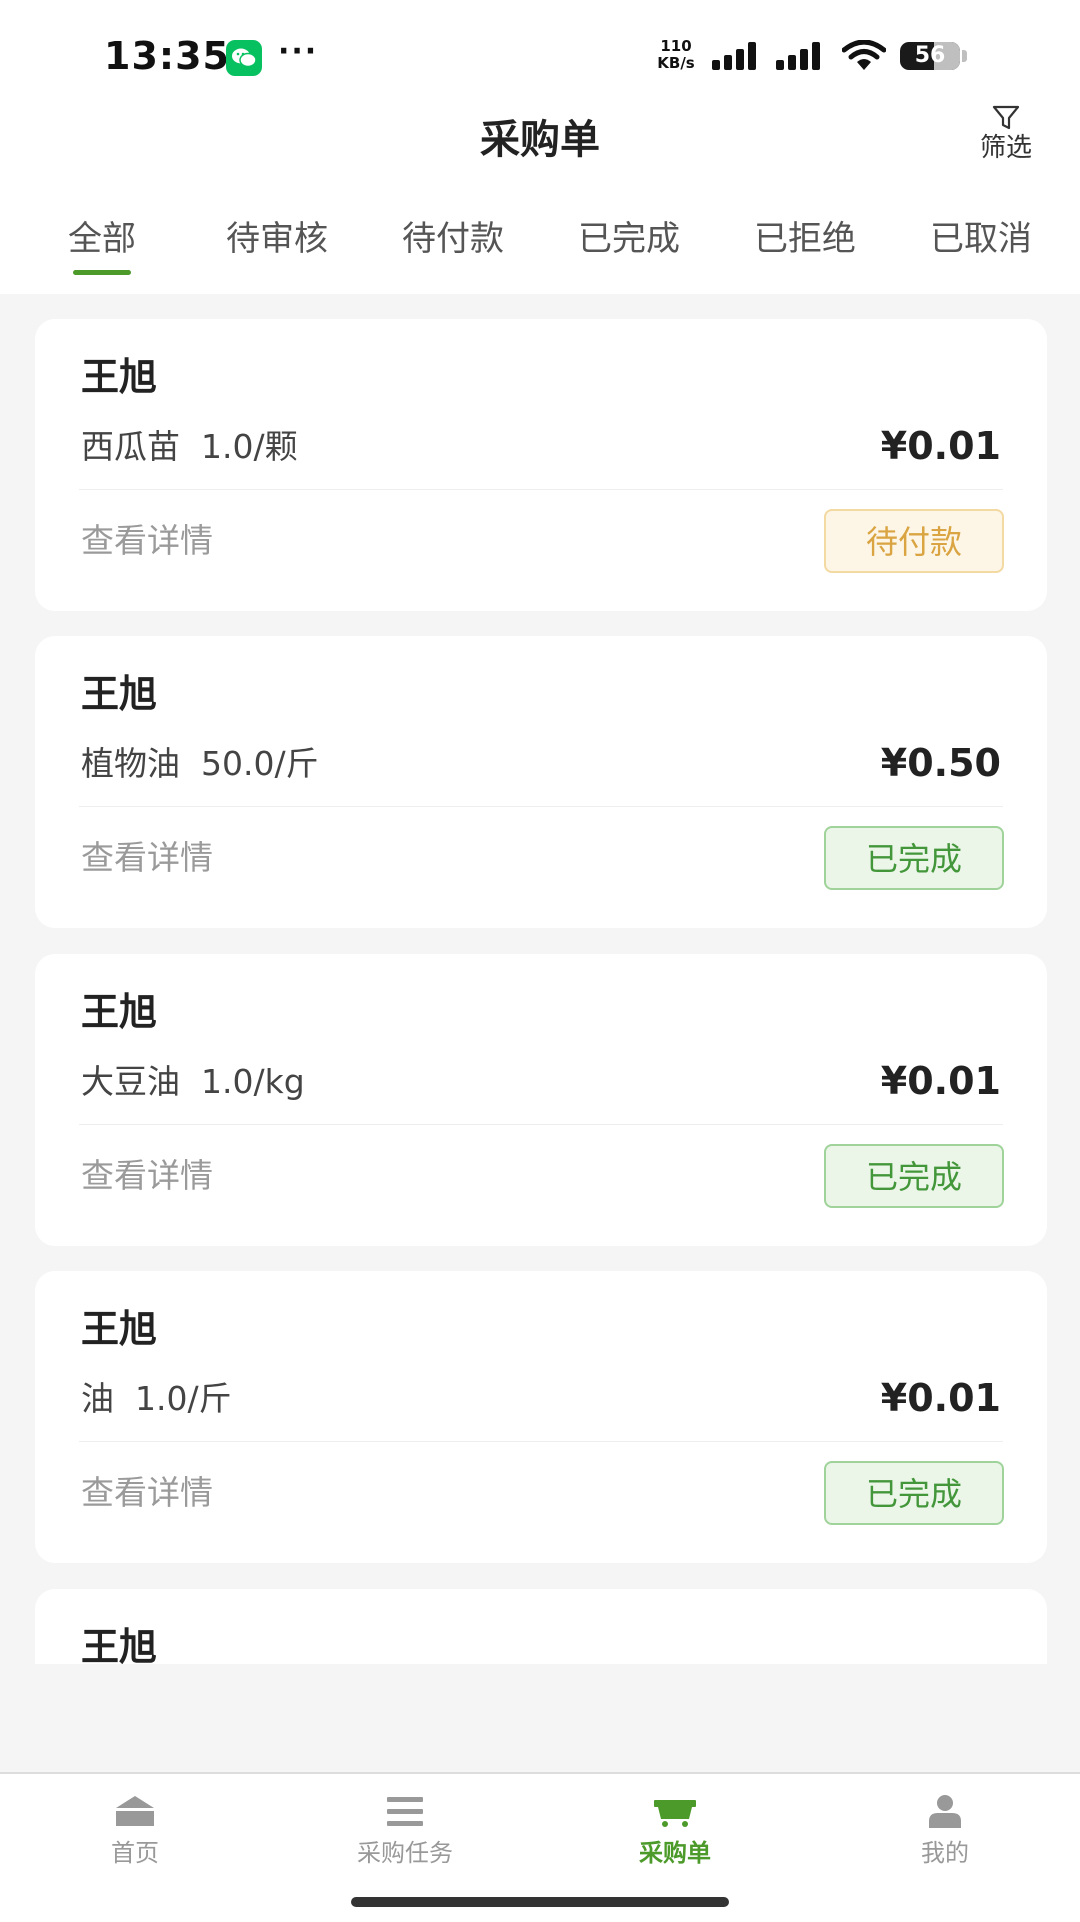 The image size is (1080, 1922). Describe the element at coordinates (675, 1853) in the screenshot. I see `nav-label: 采购单` at that location.